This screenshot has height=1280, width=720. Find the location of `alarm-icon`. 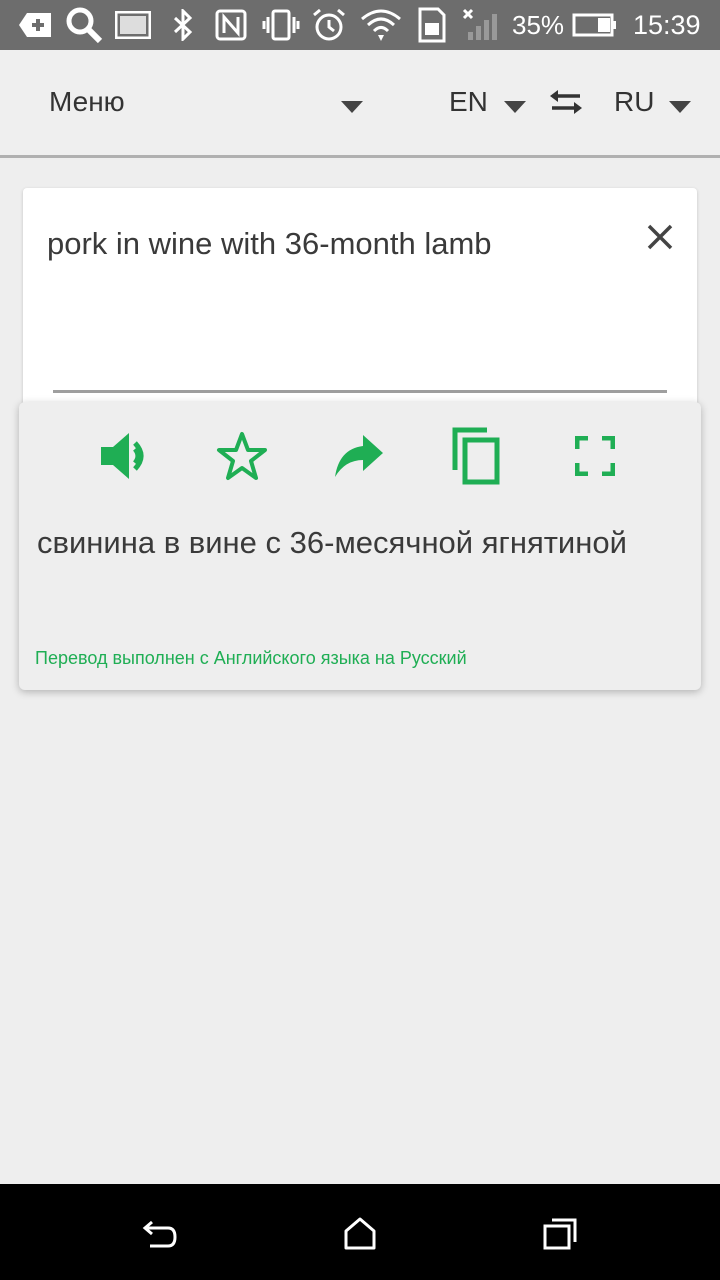

alarm-icon is located at coordinates (329, 25).